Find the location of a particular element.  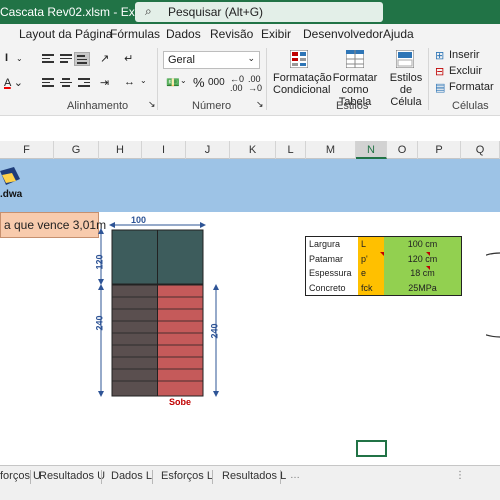

row-symbol: fck is located at coordinates (371, 287).